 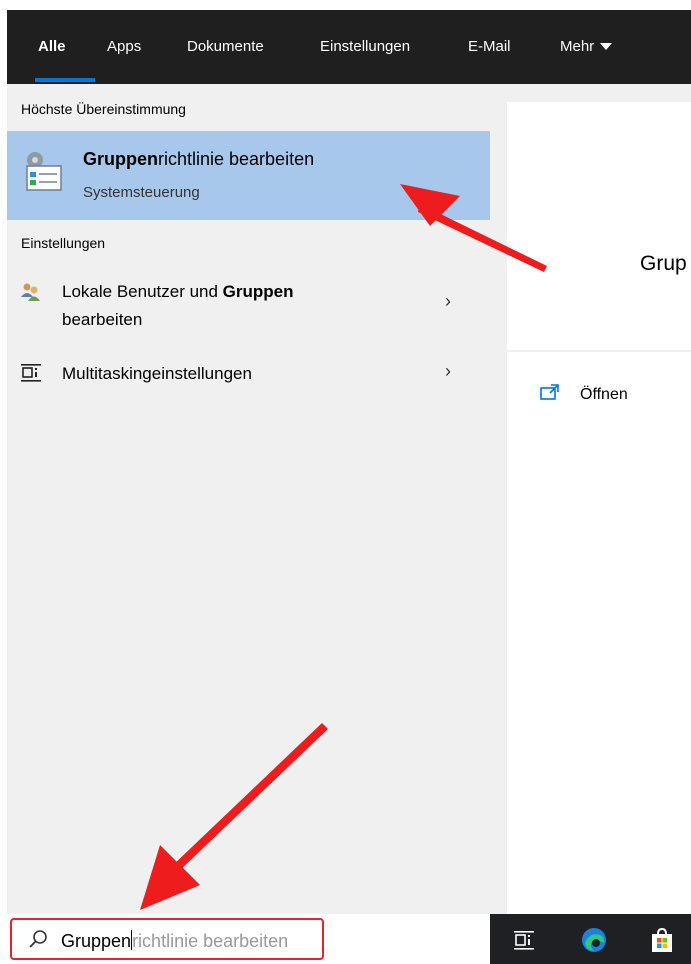 I want to click on settings-item-multitasking: Multitaskingeinstellungen ›, so click(x=248, y=374).